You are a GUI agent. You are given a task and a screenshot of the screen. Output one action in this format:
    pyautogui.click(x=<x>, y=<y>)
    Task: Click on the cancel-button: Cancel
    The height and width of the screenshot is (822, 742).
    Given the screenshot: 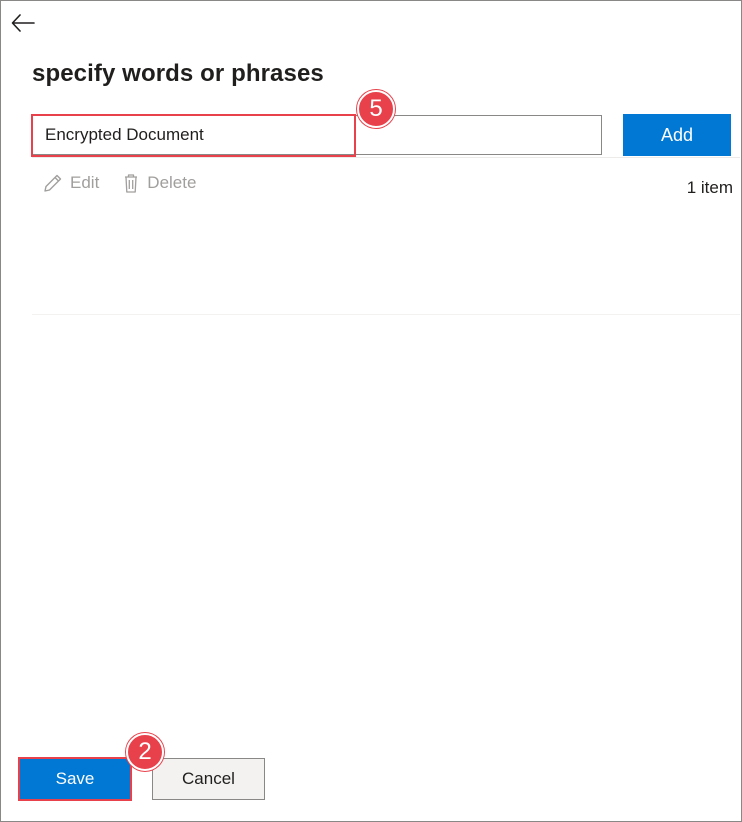 What is the action you would take?
    pyautogui.click(x=208, y=779)
    